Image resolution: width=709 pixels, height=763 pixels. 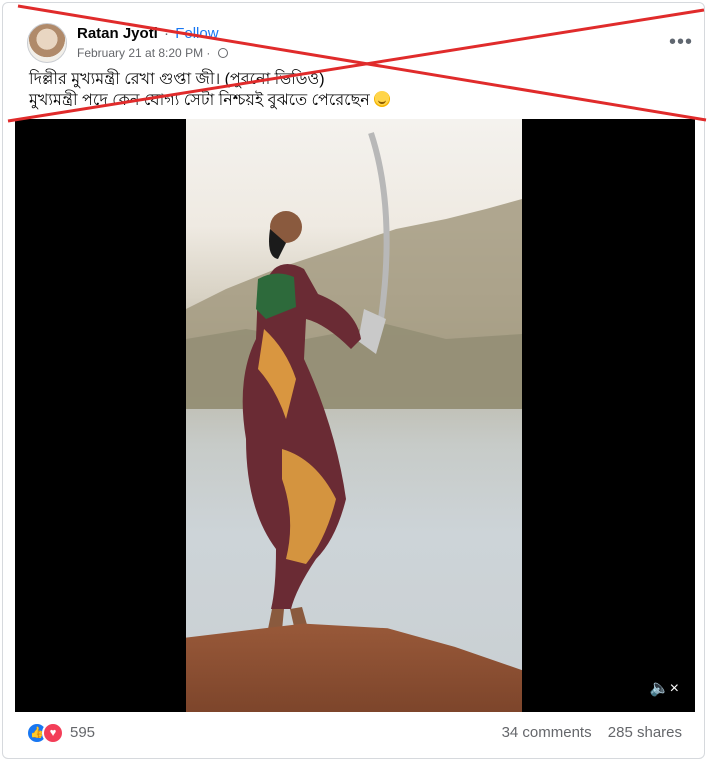 What do you see at coordinates (664, 688) in the screenshot?
I see `speaker-muted-icon: 🔈×` at bounding box center [664, 688].